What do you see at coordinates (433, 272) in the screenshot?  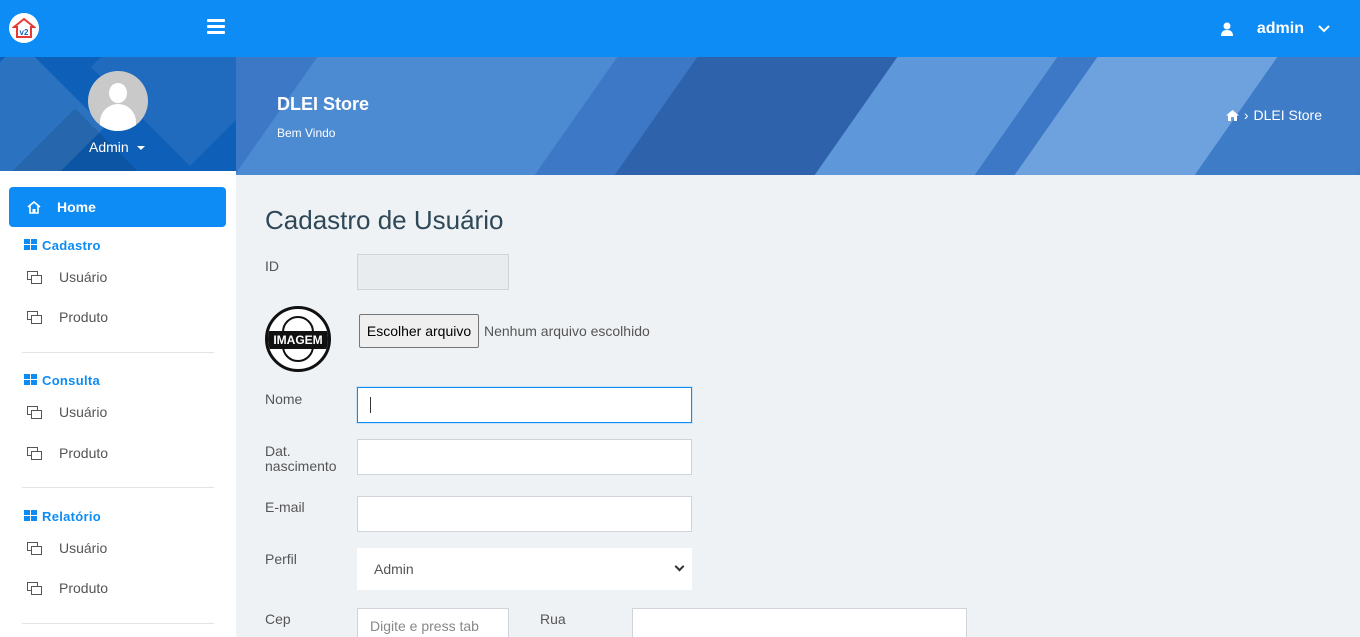 I see `id-field` at bounding box center [433, 272].